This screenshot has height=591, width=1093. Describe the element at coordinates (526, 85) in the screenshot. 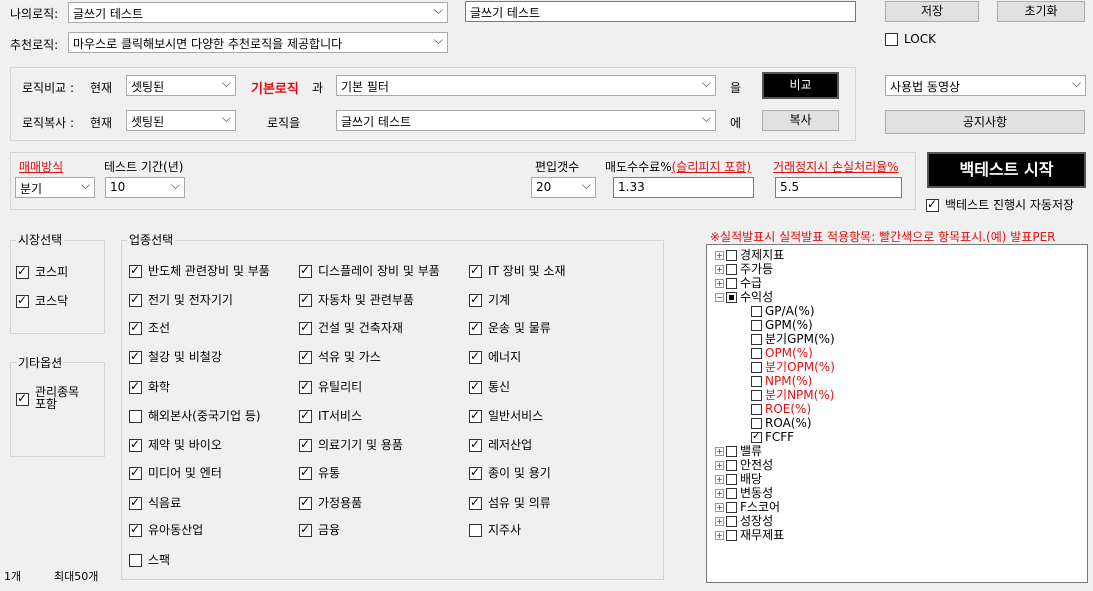

I see `compare-target-select: 기본 필터` at that location.